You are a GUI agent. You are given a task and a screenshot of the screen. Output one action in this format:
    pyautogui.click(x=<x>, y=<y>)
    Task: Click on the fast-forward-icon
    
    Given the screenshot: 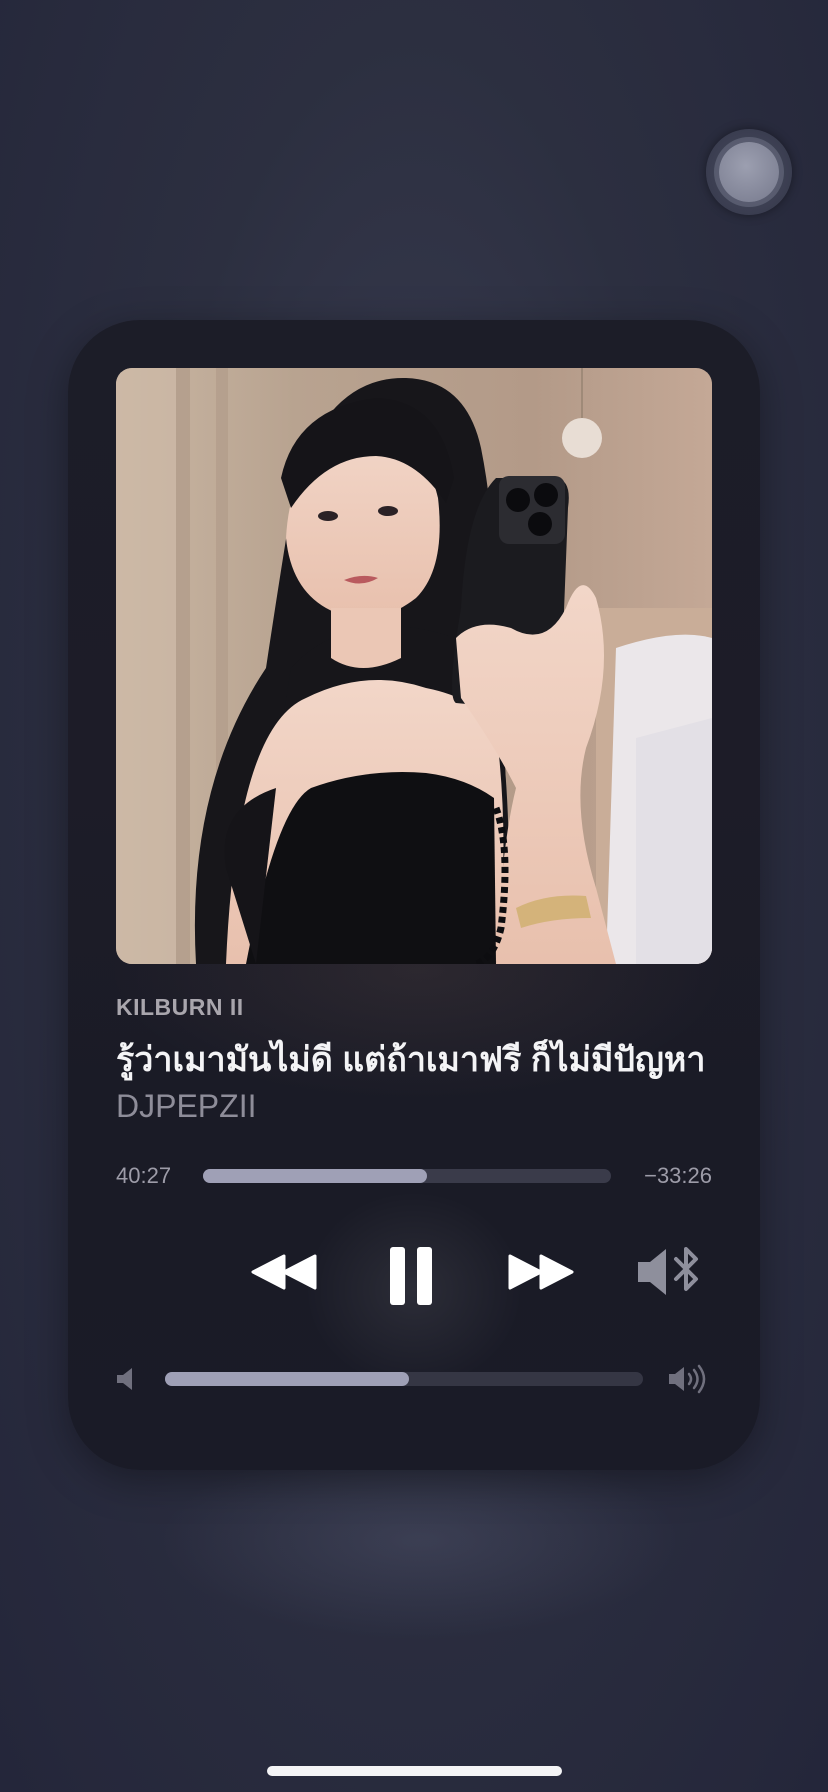 What is the action you would take?
    pyautogui.click(x=541, y=1272)
    